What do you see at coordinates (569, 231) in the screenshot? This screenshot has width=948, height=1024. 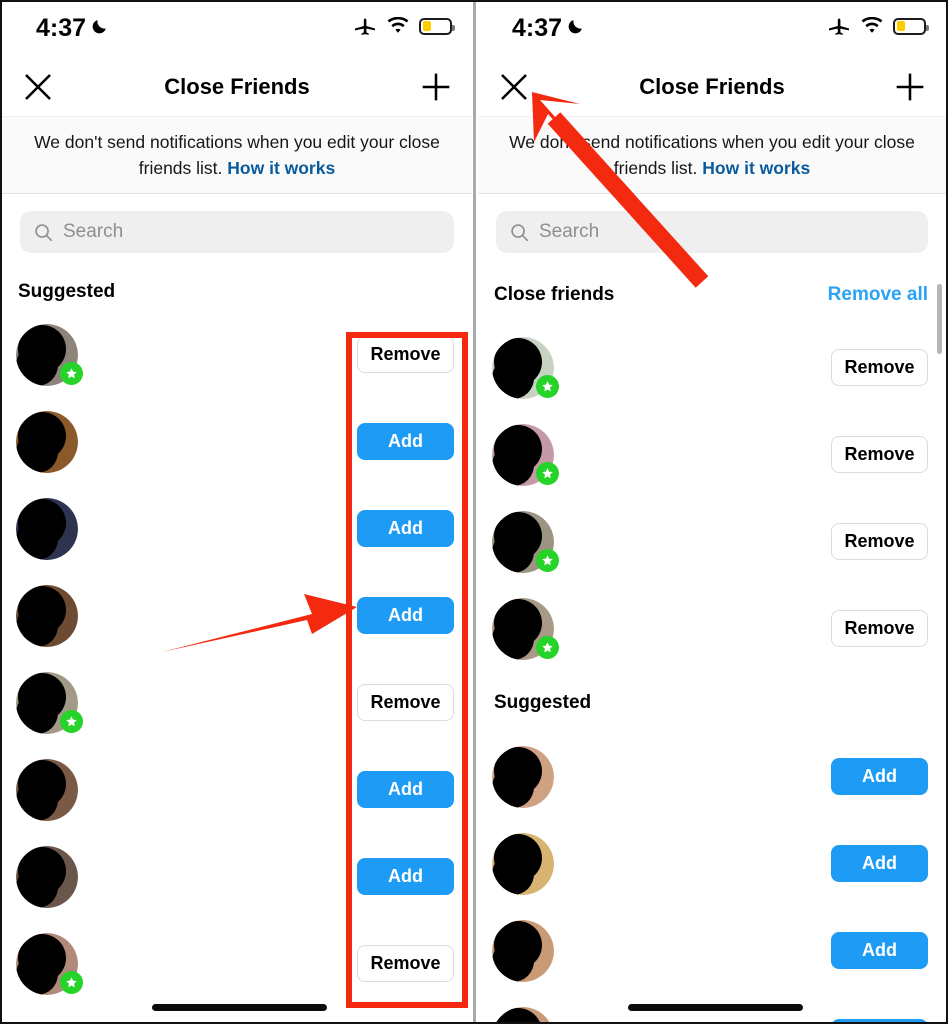 I see `search-placeholder: Search` at bounding box center [569, 231].